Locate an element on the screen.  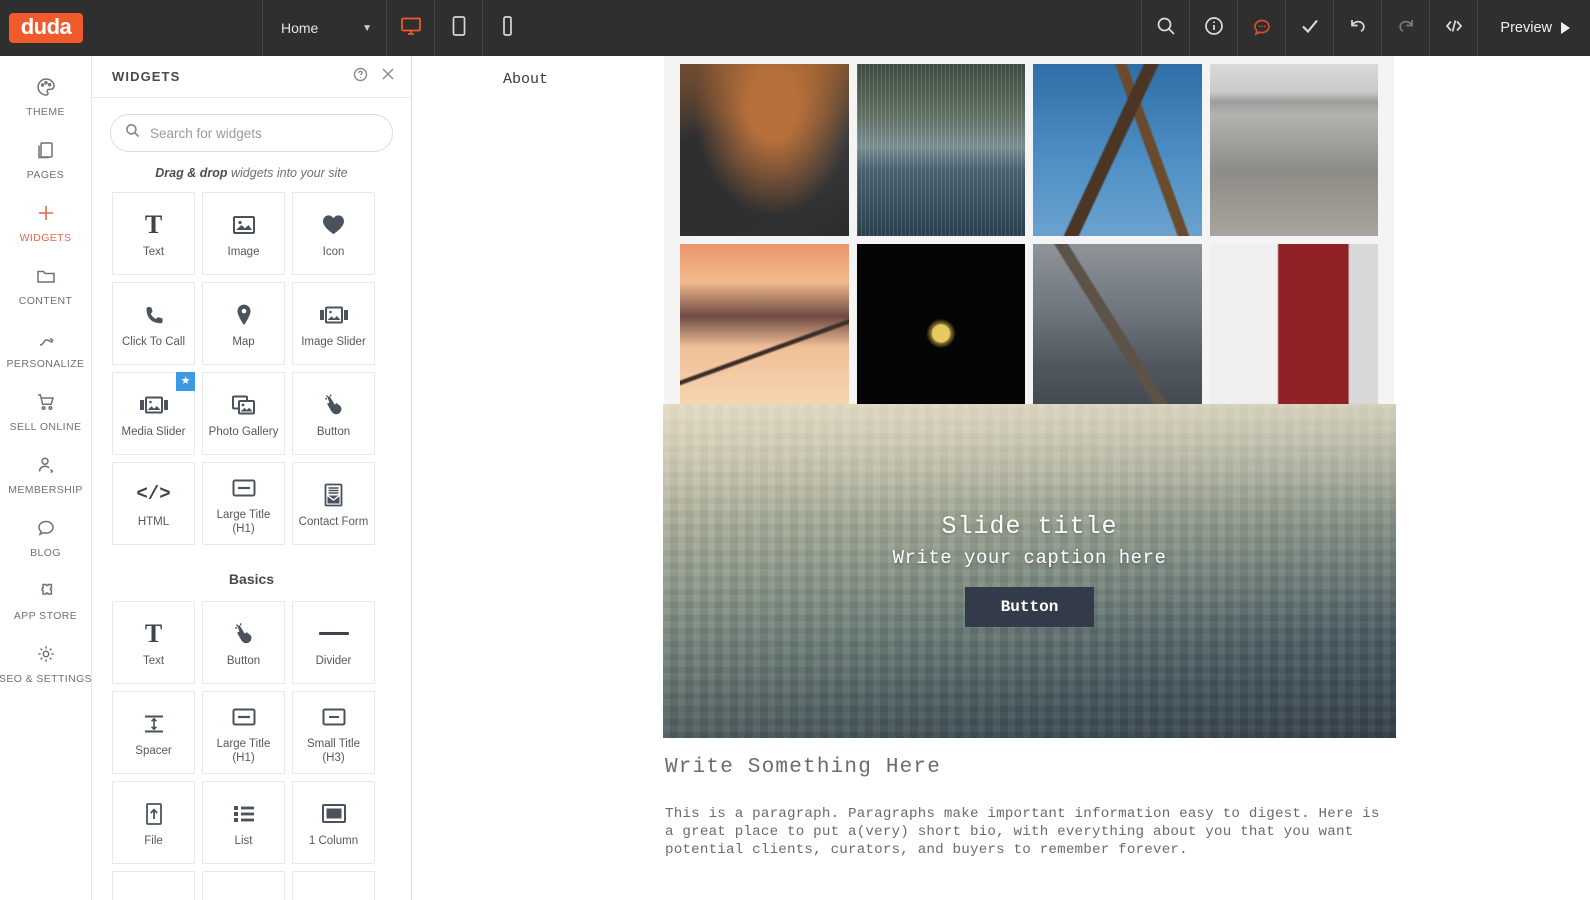
list-icon is located at coordinates (244, 814).